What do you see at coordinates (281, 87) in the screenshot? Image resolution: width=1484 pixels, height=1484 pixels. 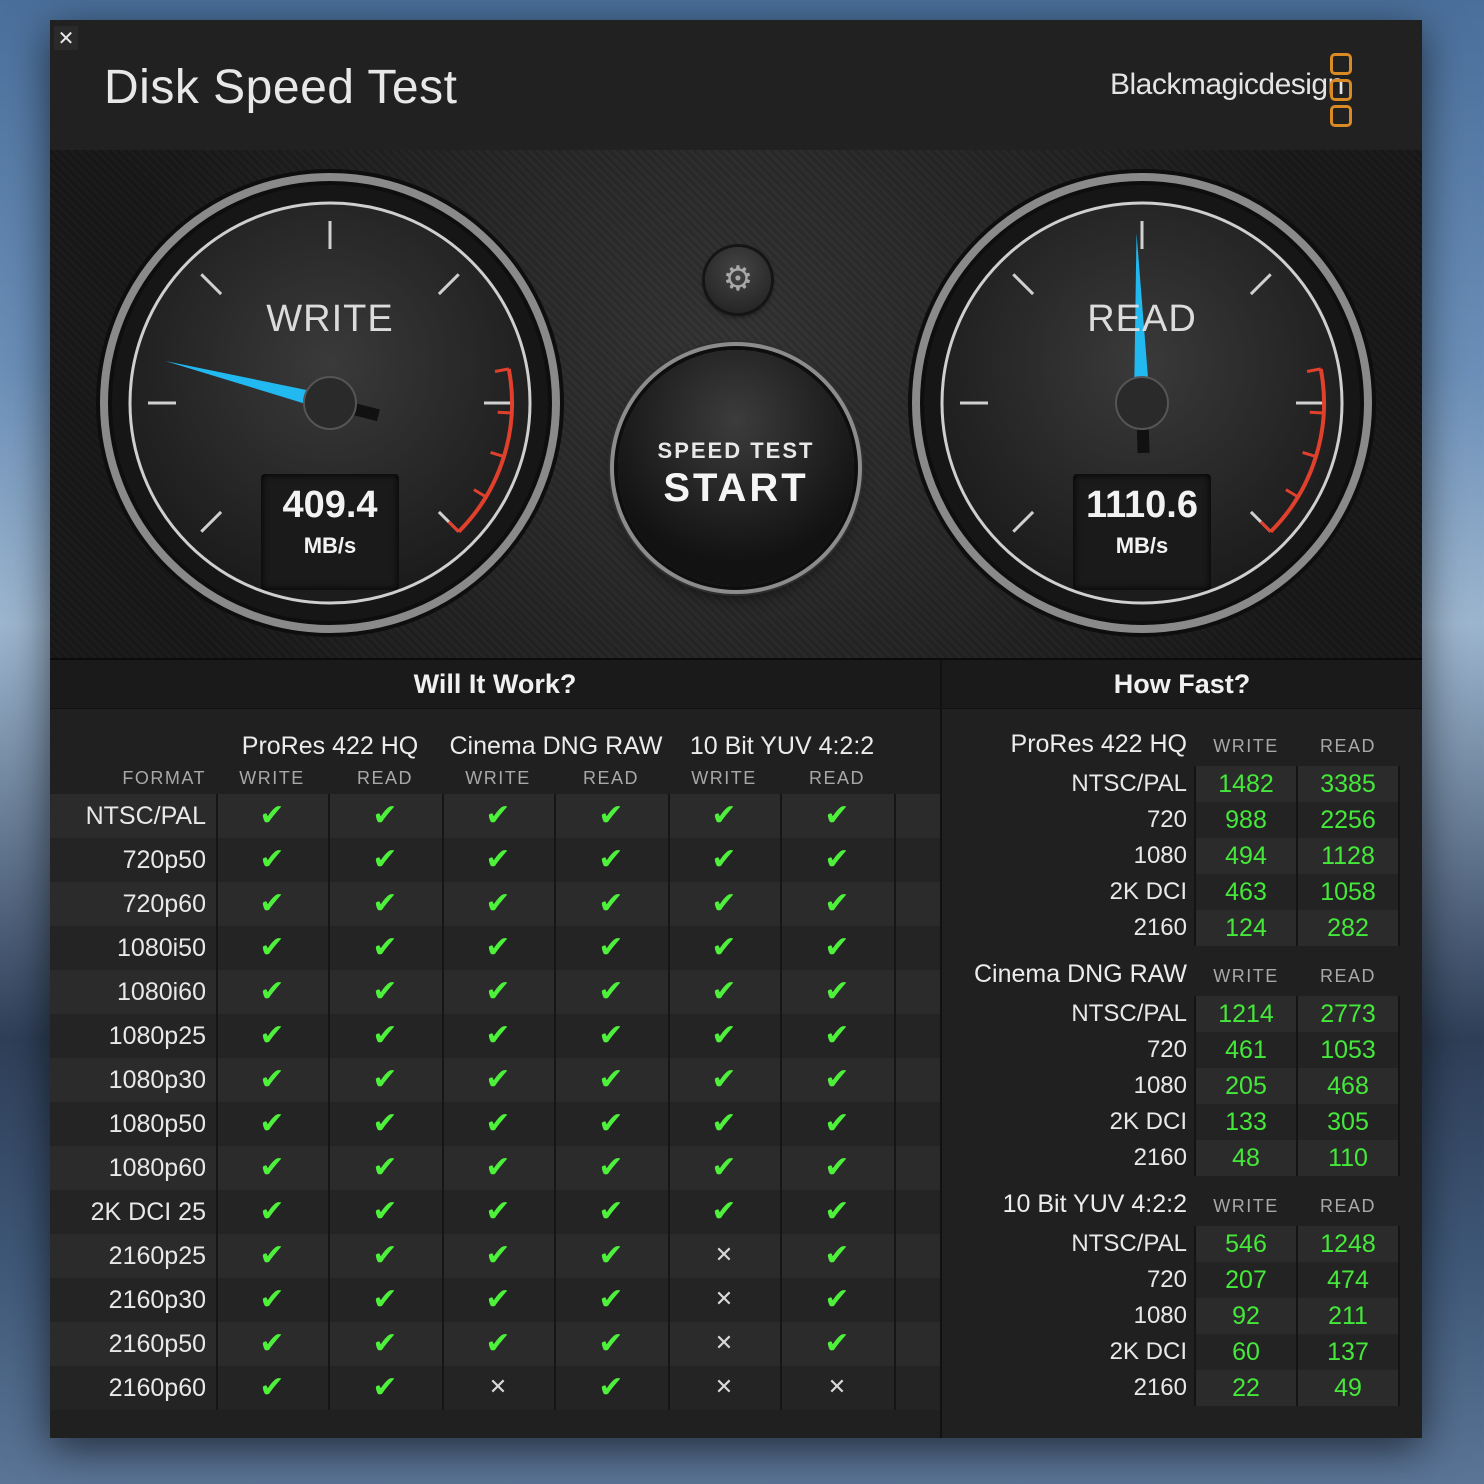 I see `app-title: Disk Speed Test` at bounding box center [281, 87].